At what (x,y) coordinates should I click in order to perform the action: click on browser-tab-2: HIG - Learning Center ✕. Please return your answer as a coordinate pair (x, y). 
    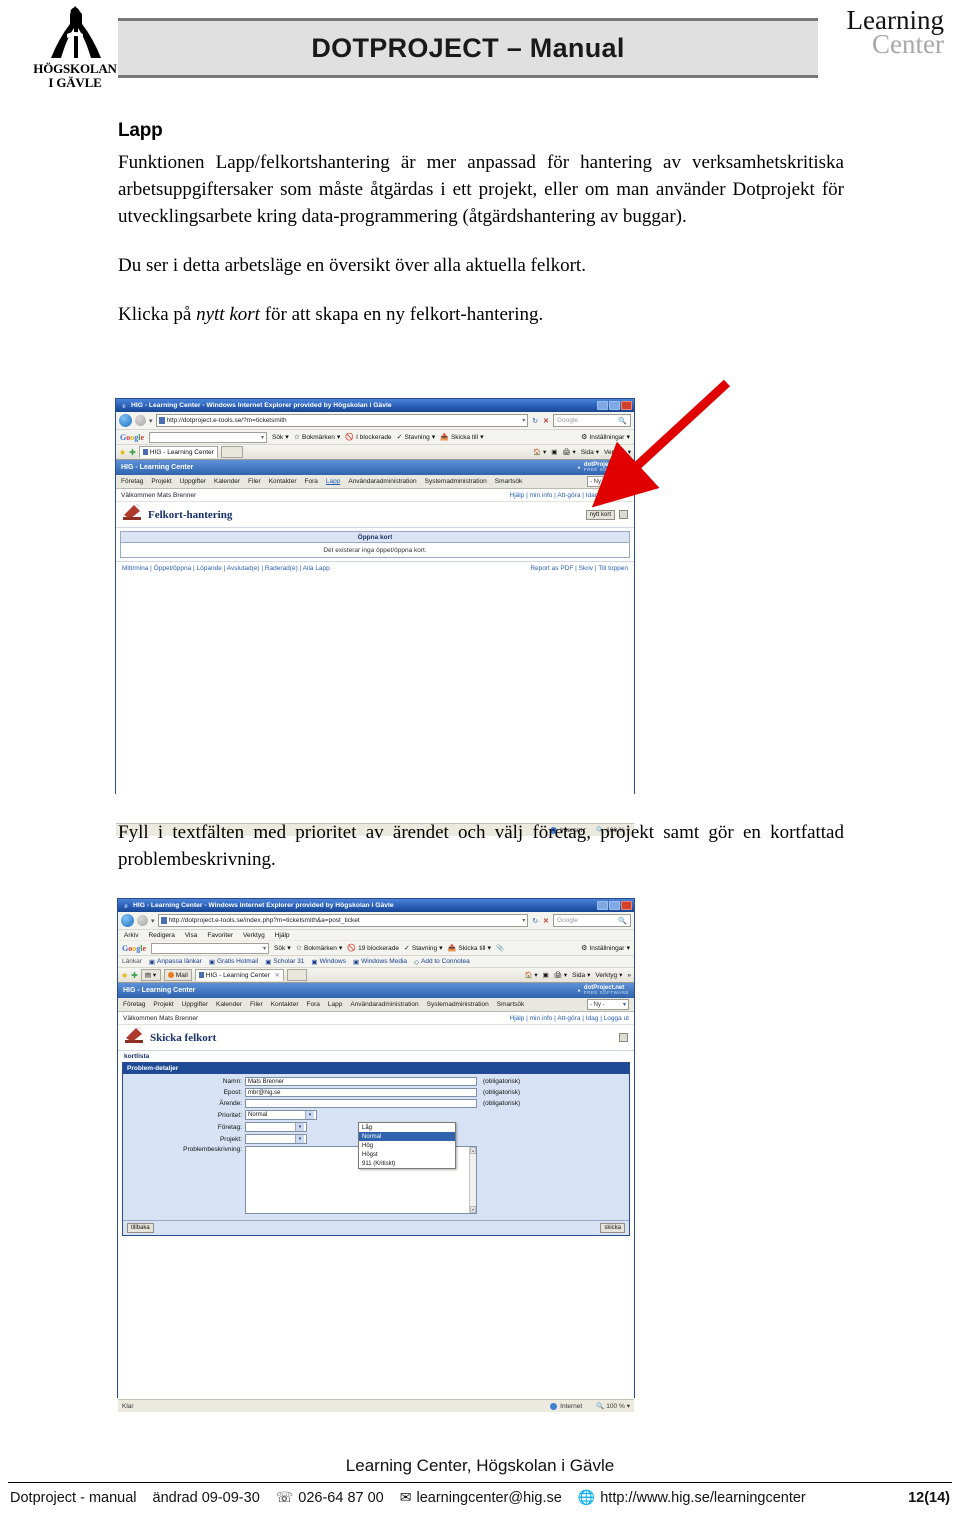
    Looking at the image, I should click on (239, 975).